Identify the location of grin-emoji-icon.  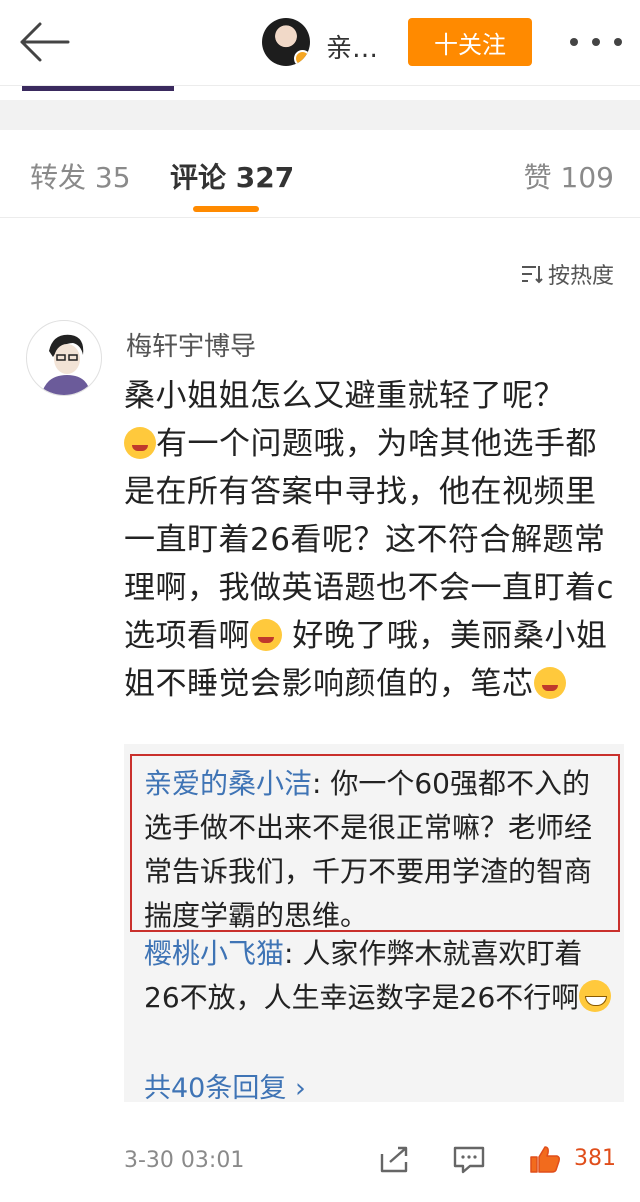
(595, 996).